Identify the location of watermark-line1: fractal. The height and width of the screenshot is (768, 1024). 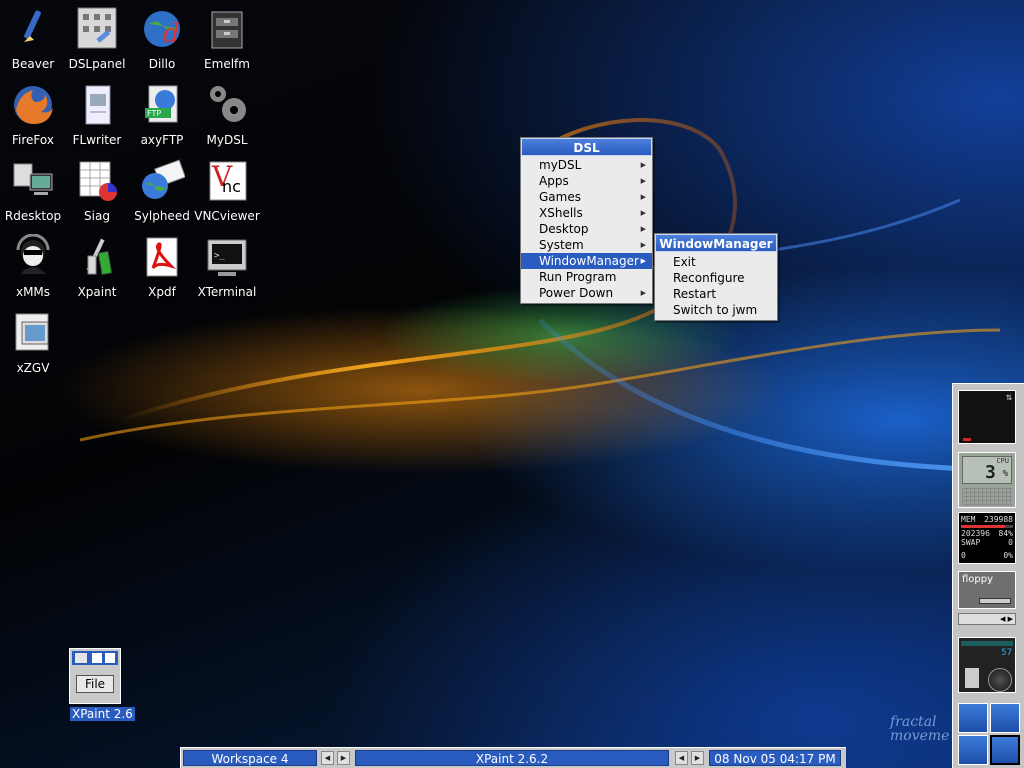
(913, 722).